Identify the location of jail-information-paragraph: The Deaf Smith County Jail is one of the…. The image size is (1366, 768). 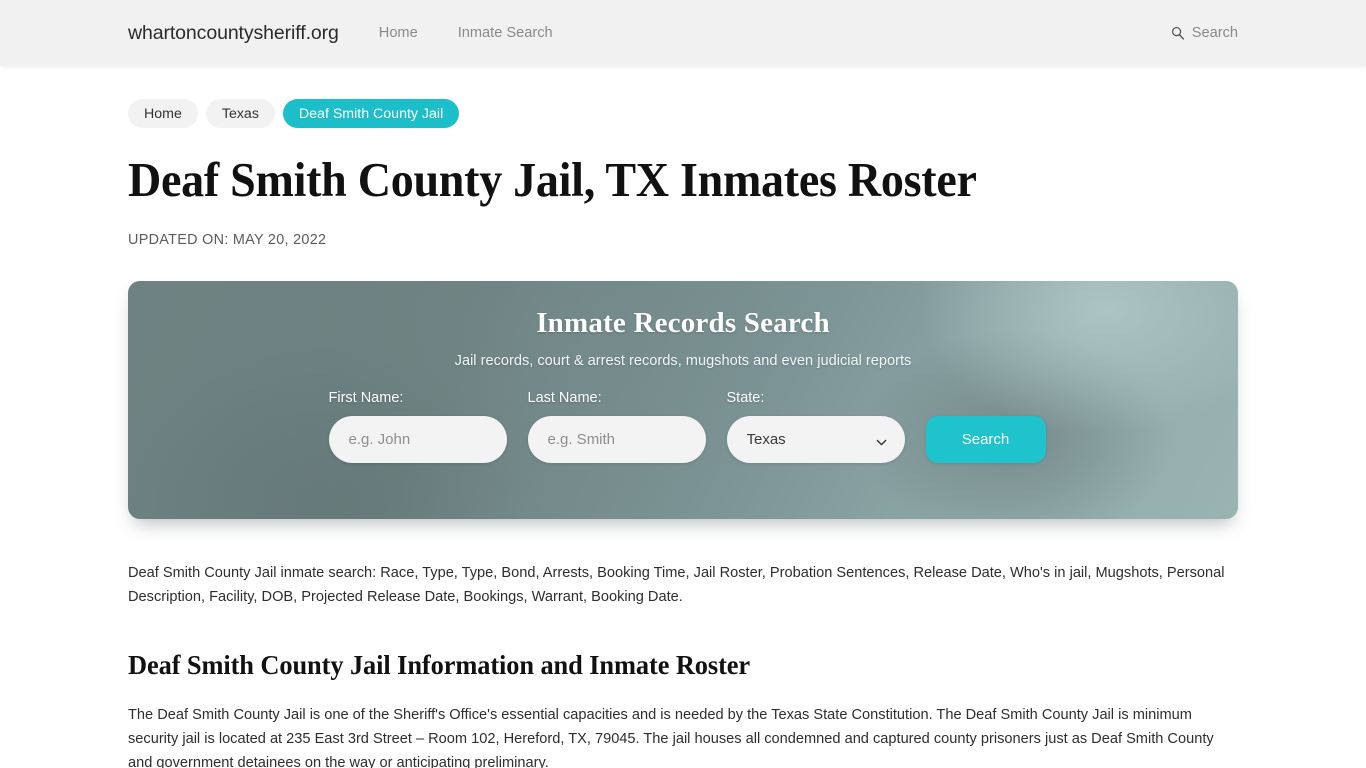
(671, 737).